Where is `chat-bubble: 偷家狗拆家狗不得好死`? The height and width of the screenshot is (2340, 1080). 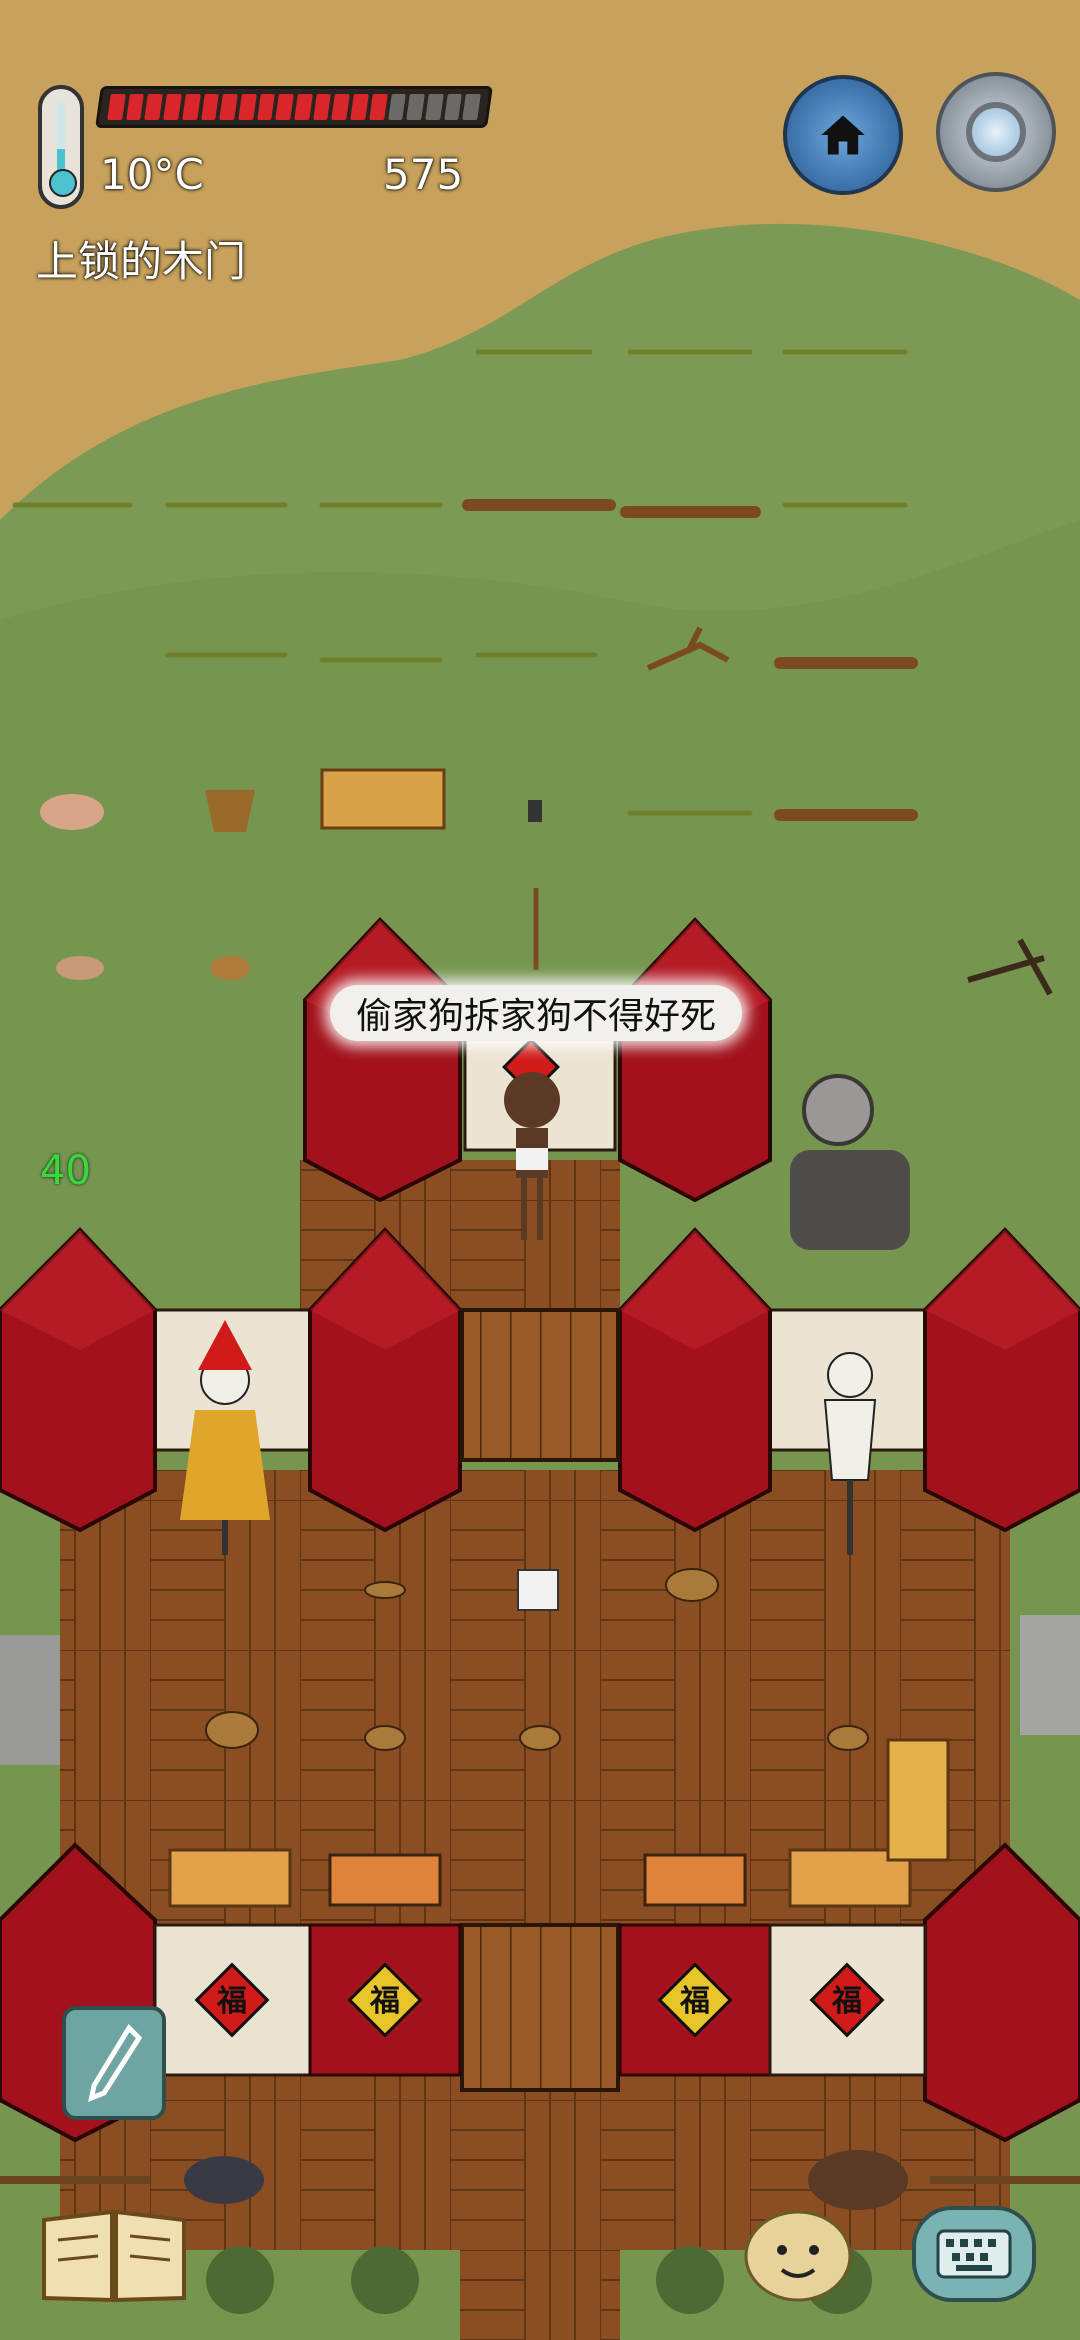 chat-bubble: 偷家狗拆家狗不得好死 is located at coordinates (536, 1013).